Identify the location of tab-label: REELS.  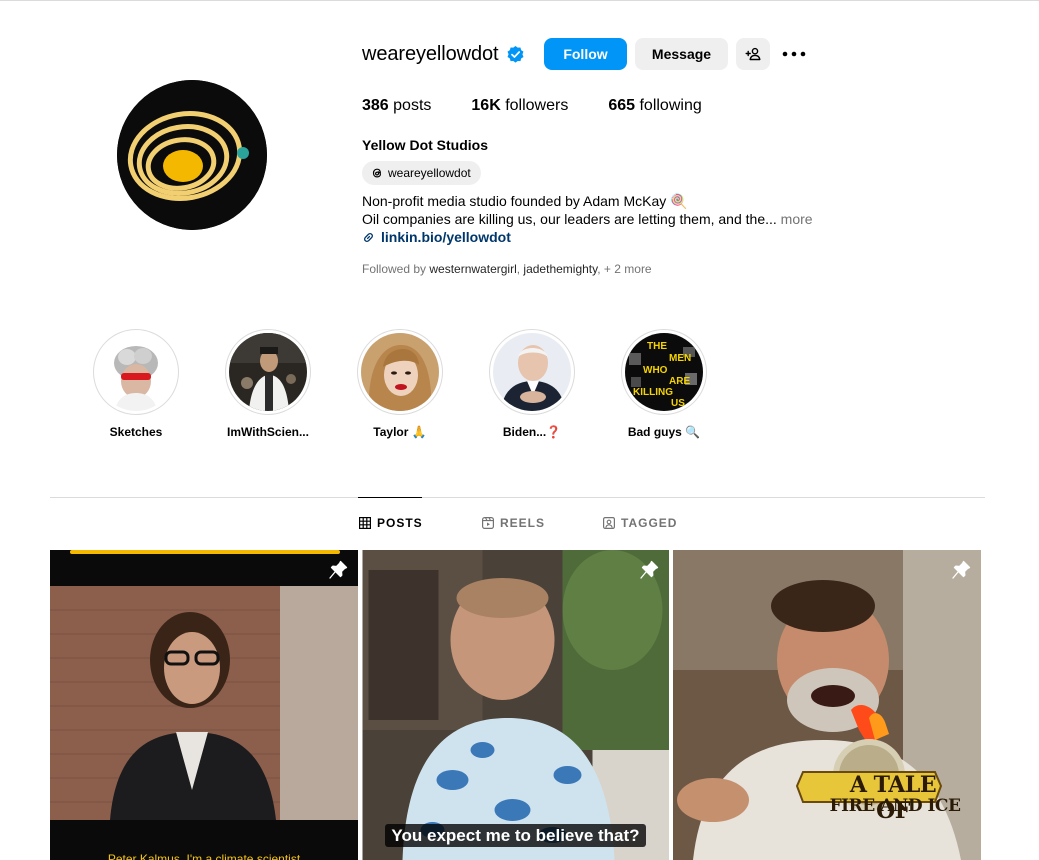
(523, 523).